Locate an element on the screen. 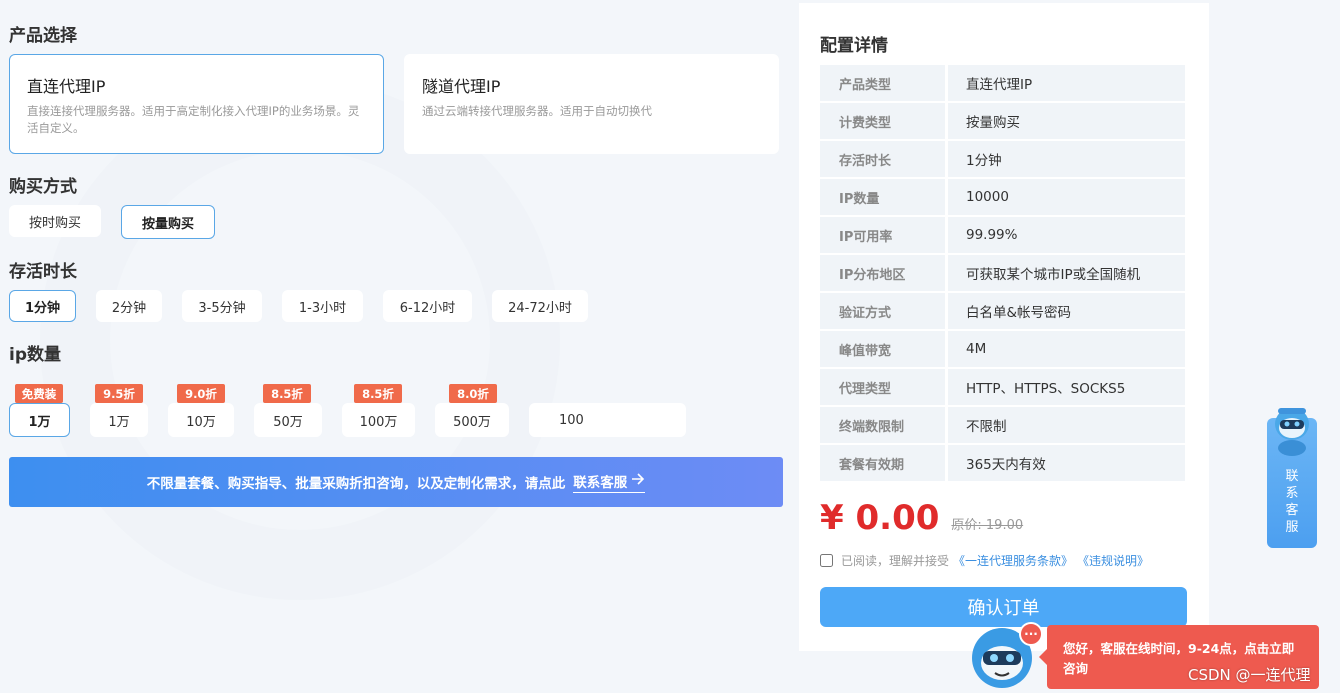  config-value: HTTP、HTTPS、SOCKS5 is located at coordinates (1066, 387).